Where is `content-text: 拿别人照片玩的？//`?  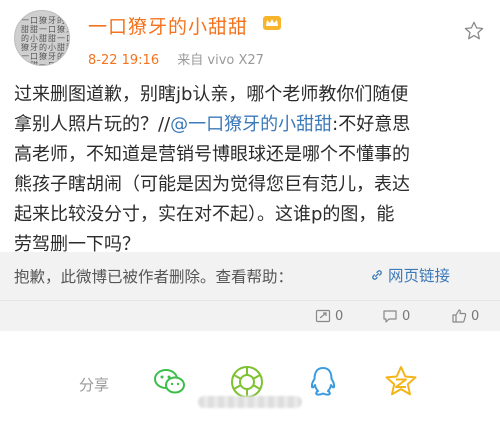 content-text: 拿别人照片玩的？// is located at coordinates (92, 124).